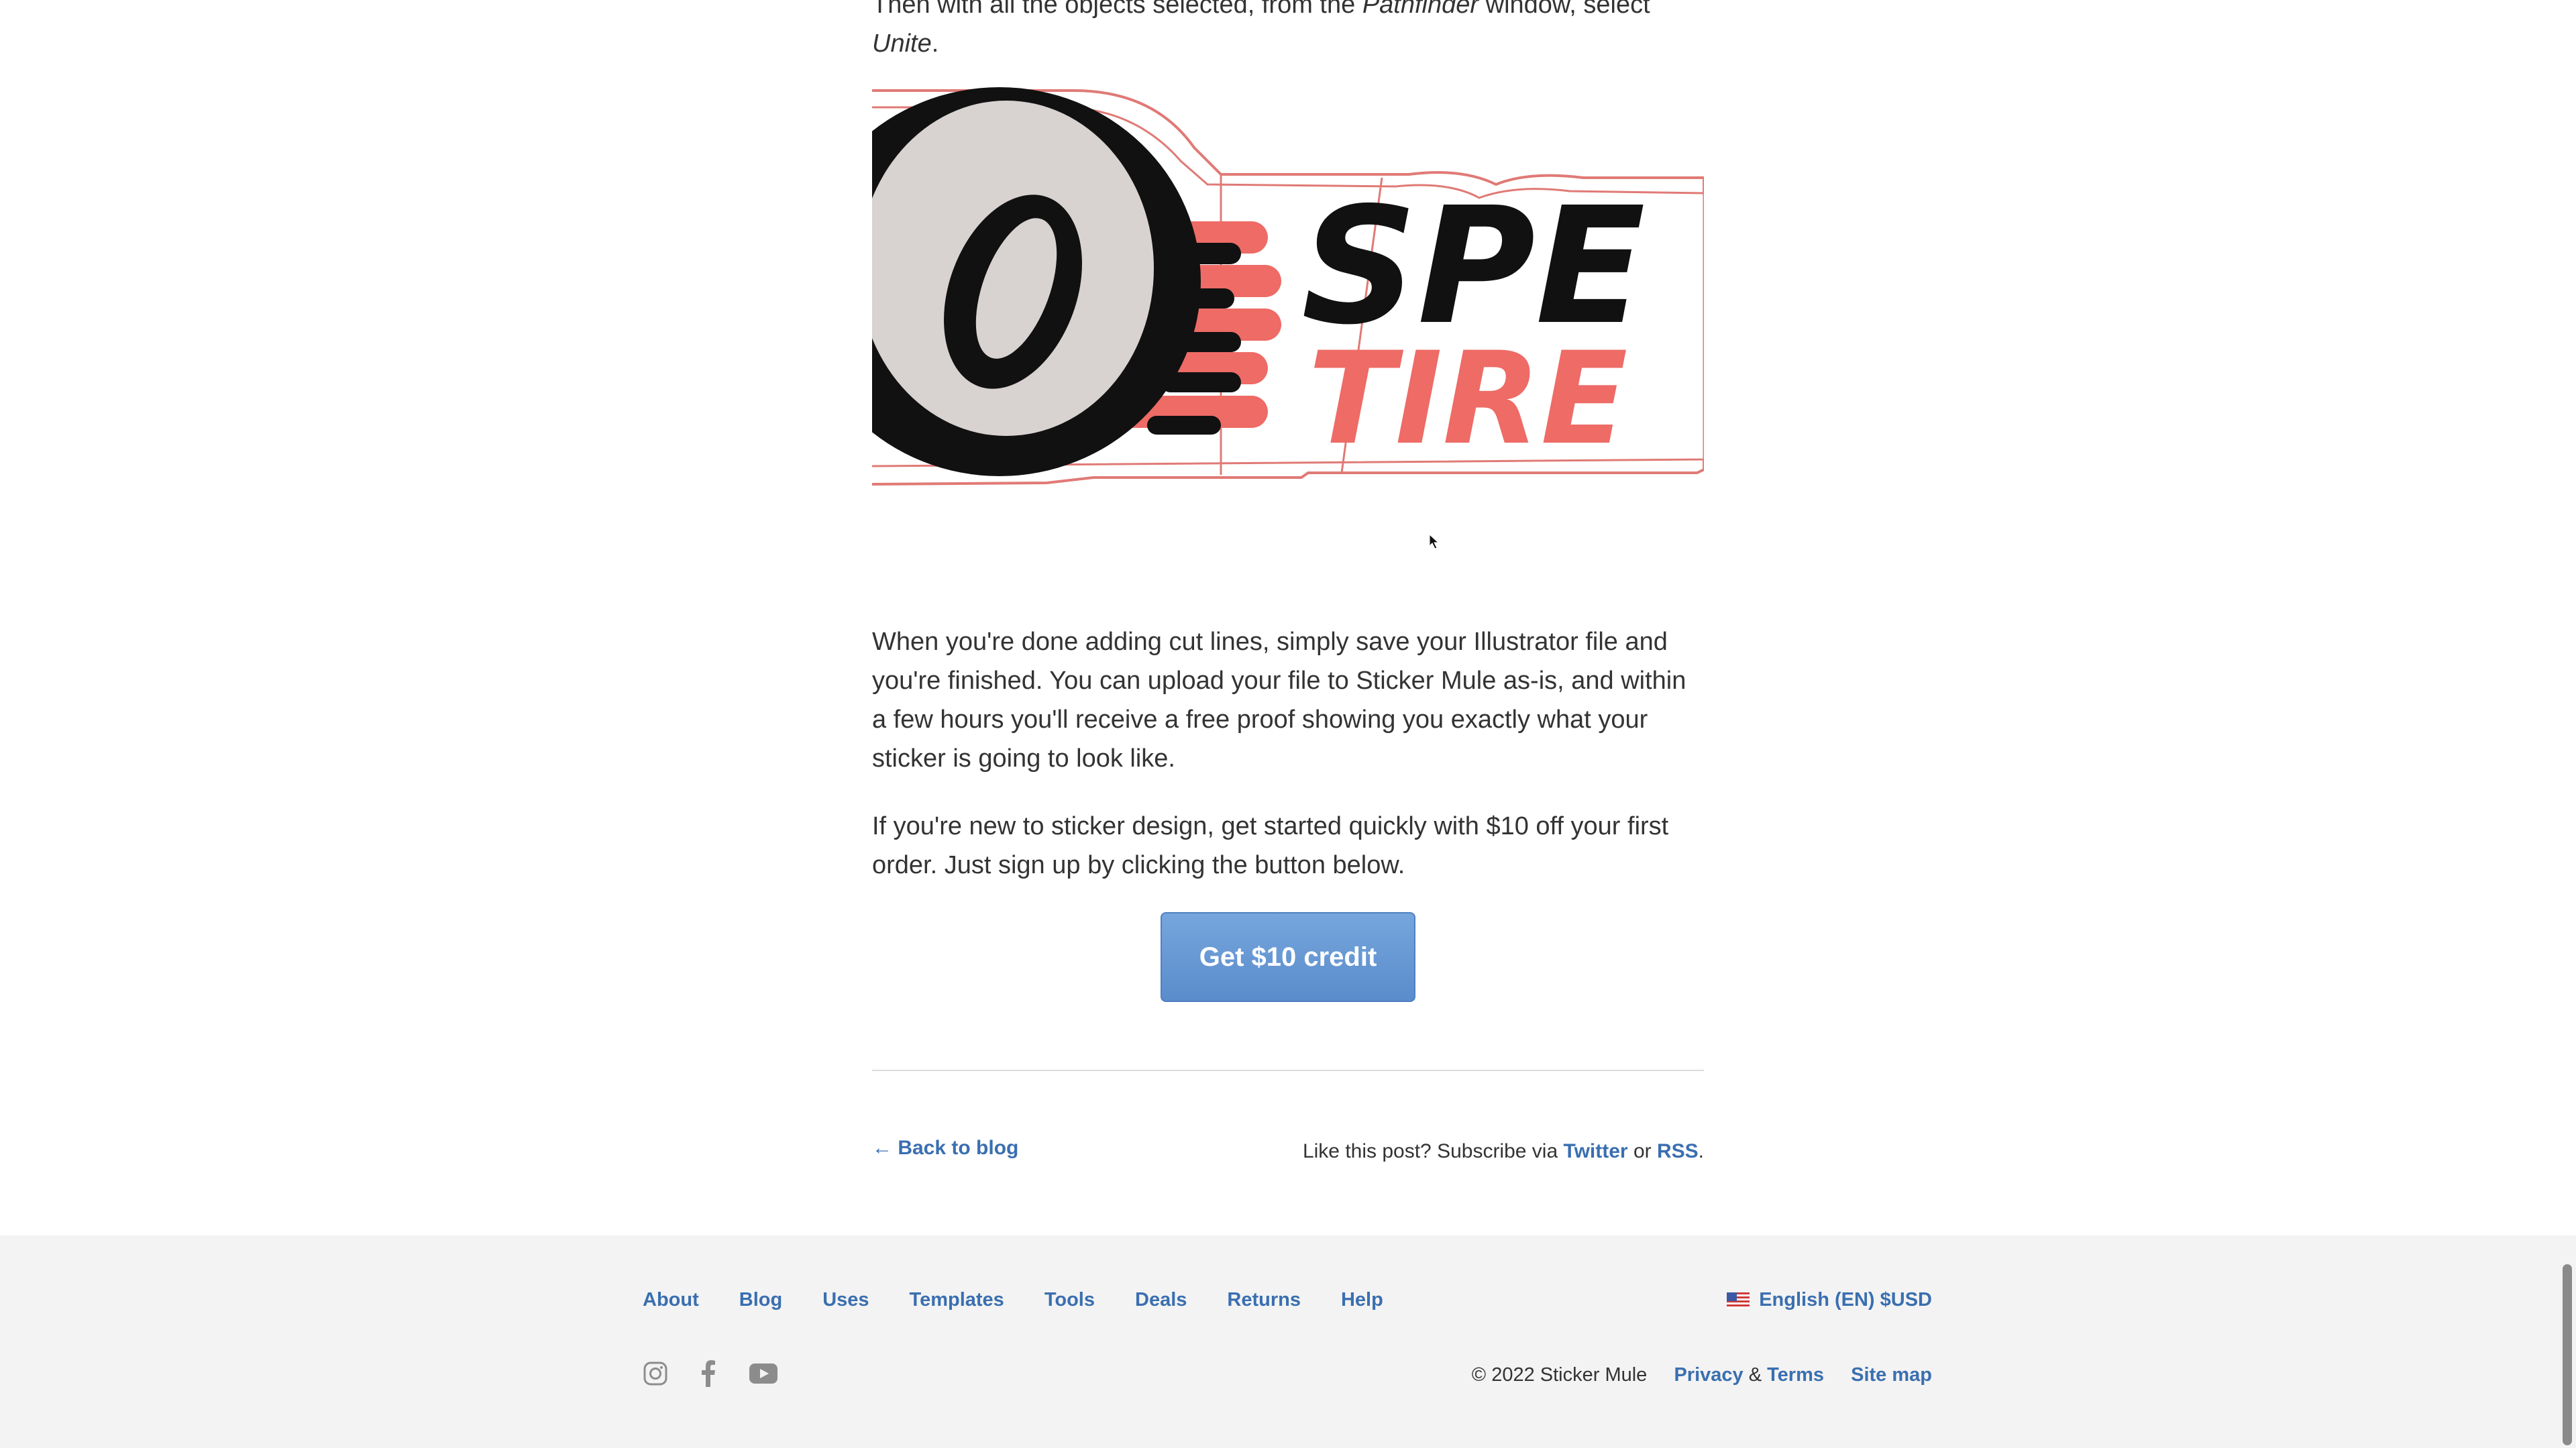  What do you see at coordinates (1678, 1151) in the screenshot?
I see `rss-link: RSS` at bounding box center [1678, 1151].